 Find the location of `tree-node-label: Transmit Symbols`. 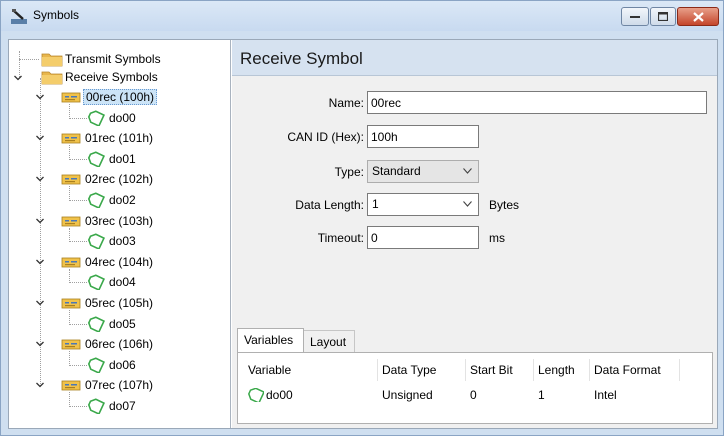

tree-node-label: Transmit Symbols is located at coordinates (113, 59).